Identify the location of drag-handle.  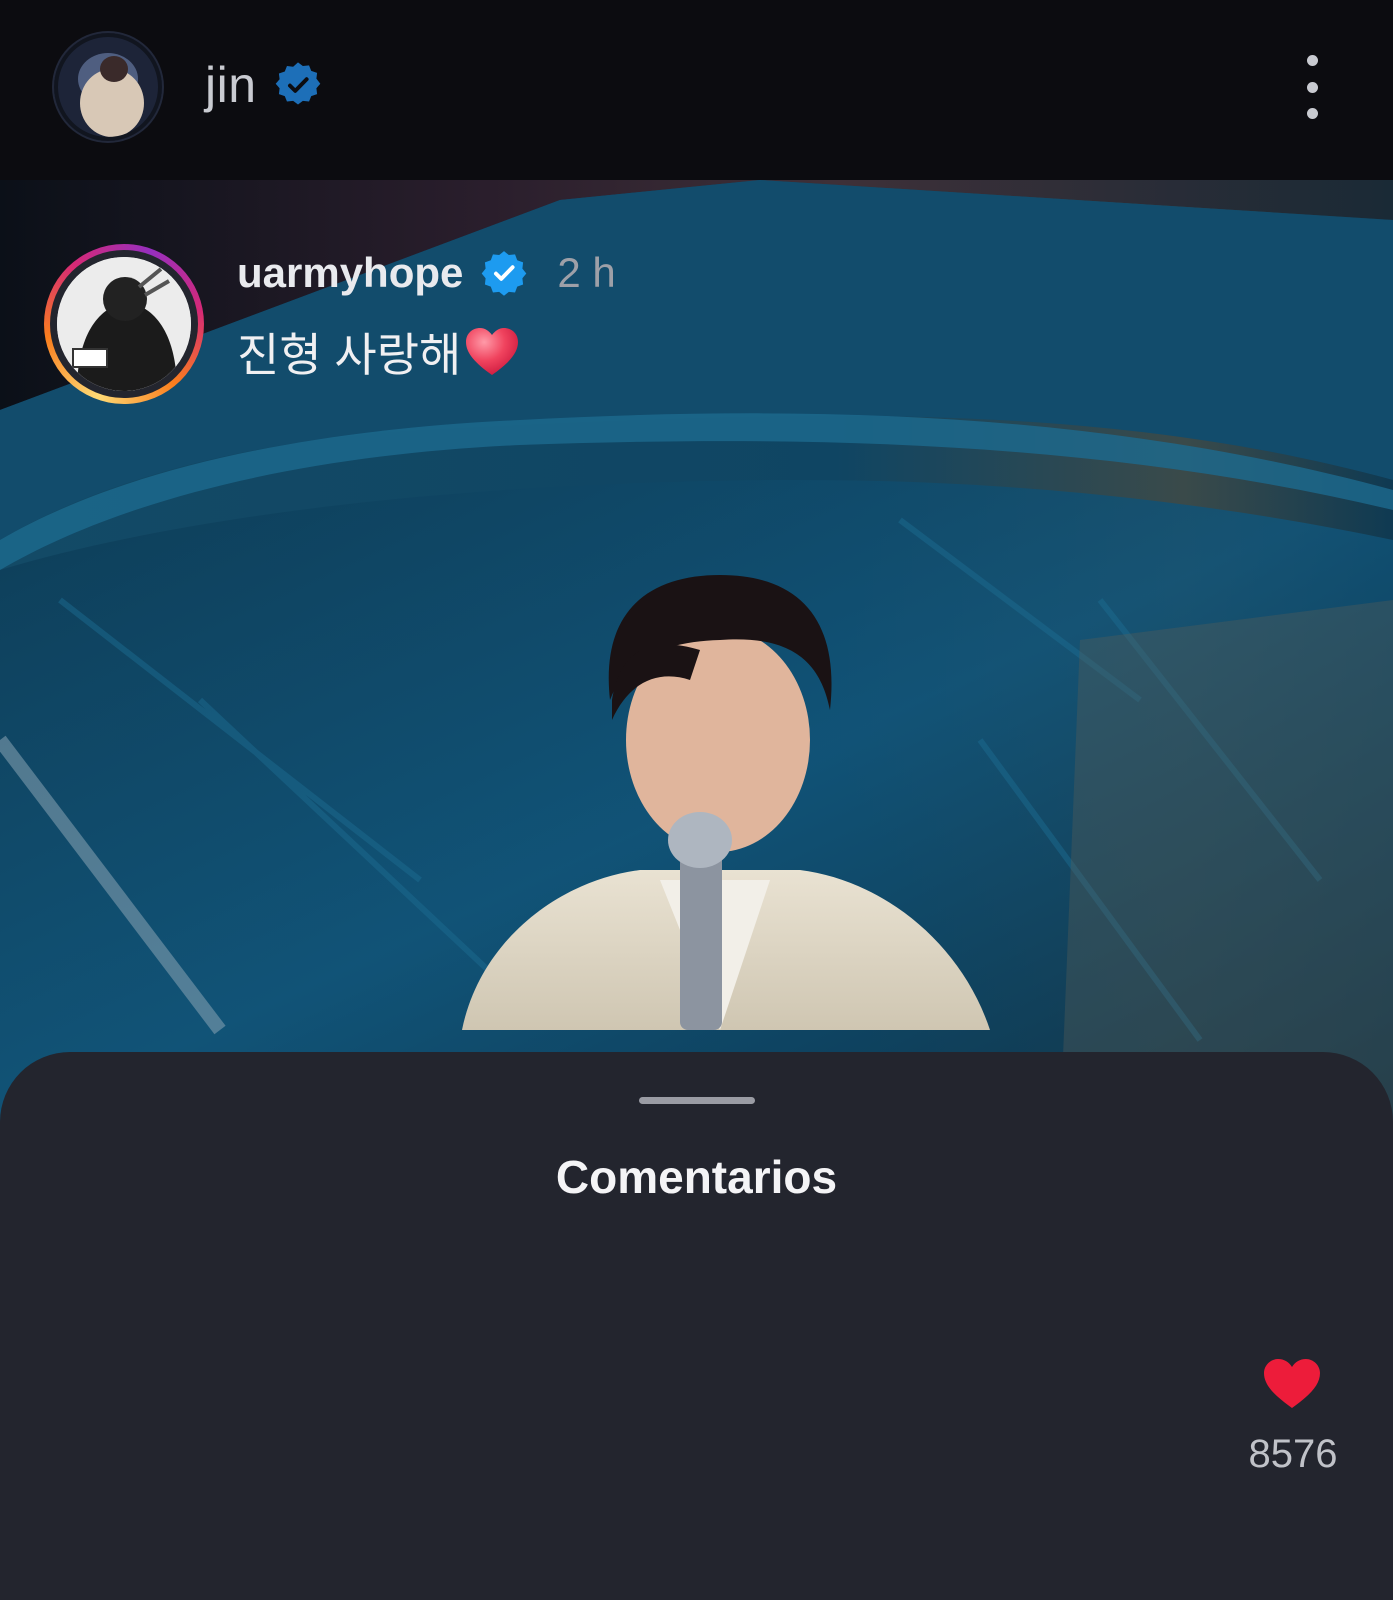
(697, 1100).